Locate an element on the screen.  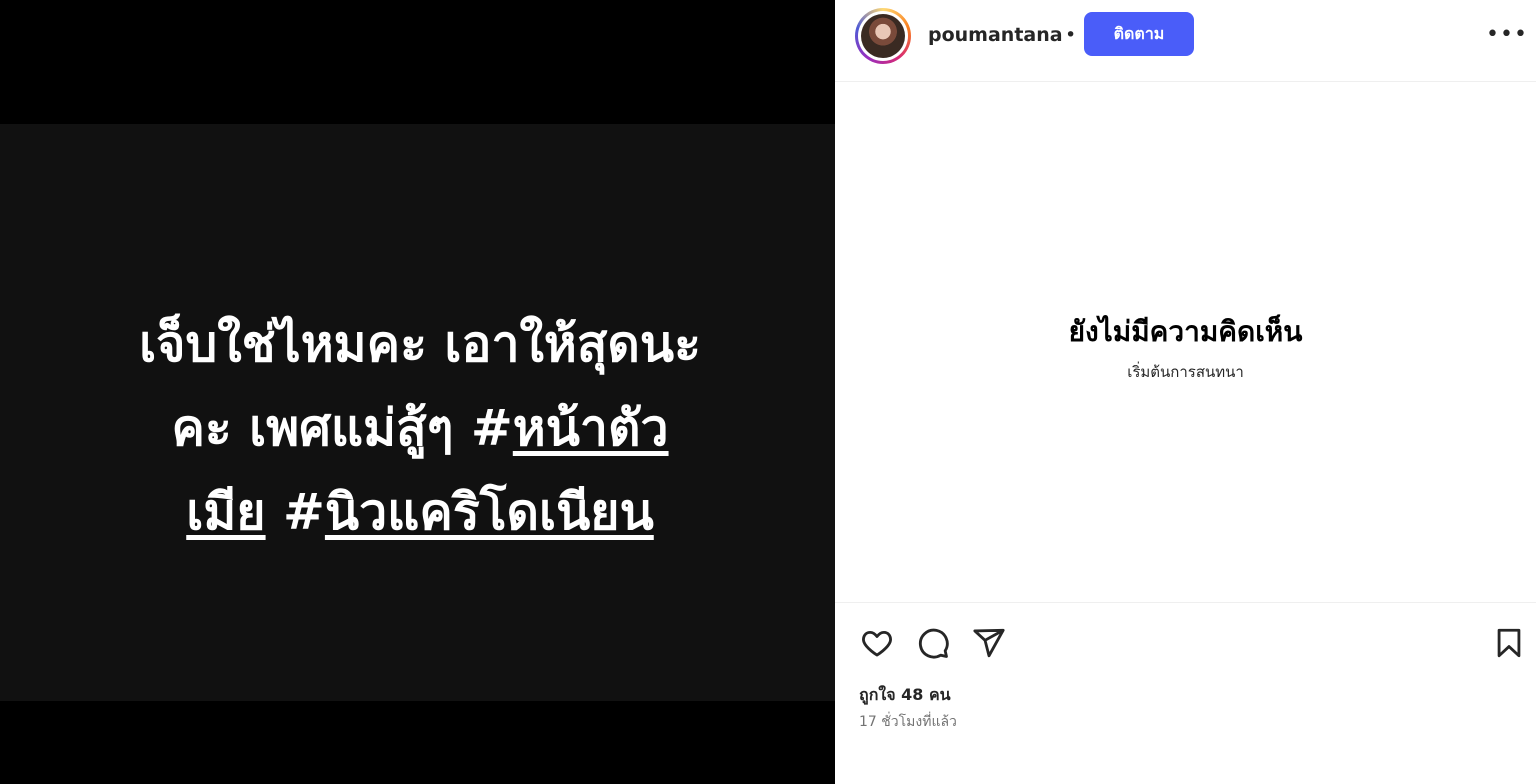
like-count: ถูกใจ 48 คน is located at coordinates (905, 695).